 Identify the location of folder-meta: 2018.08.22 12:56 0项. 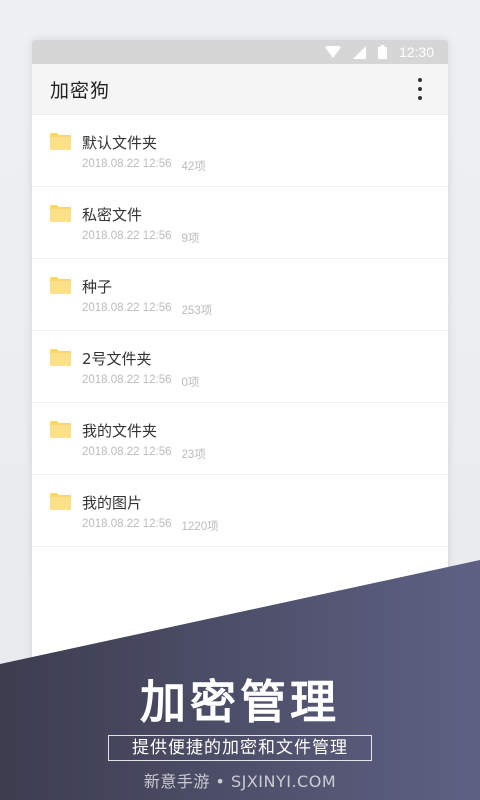
(140, 382).